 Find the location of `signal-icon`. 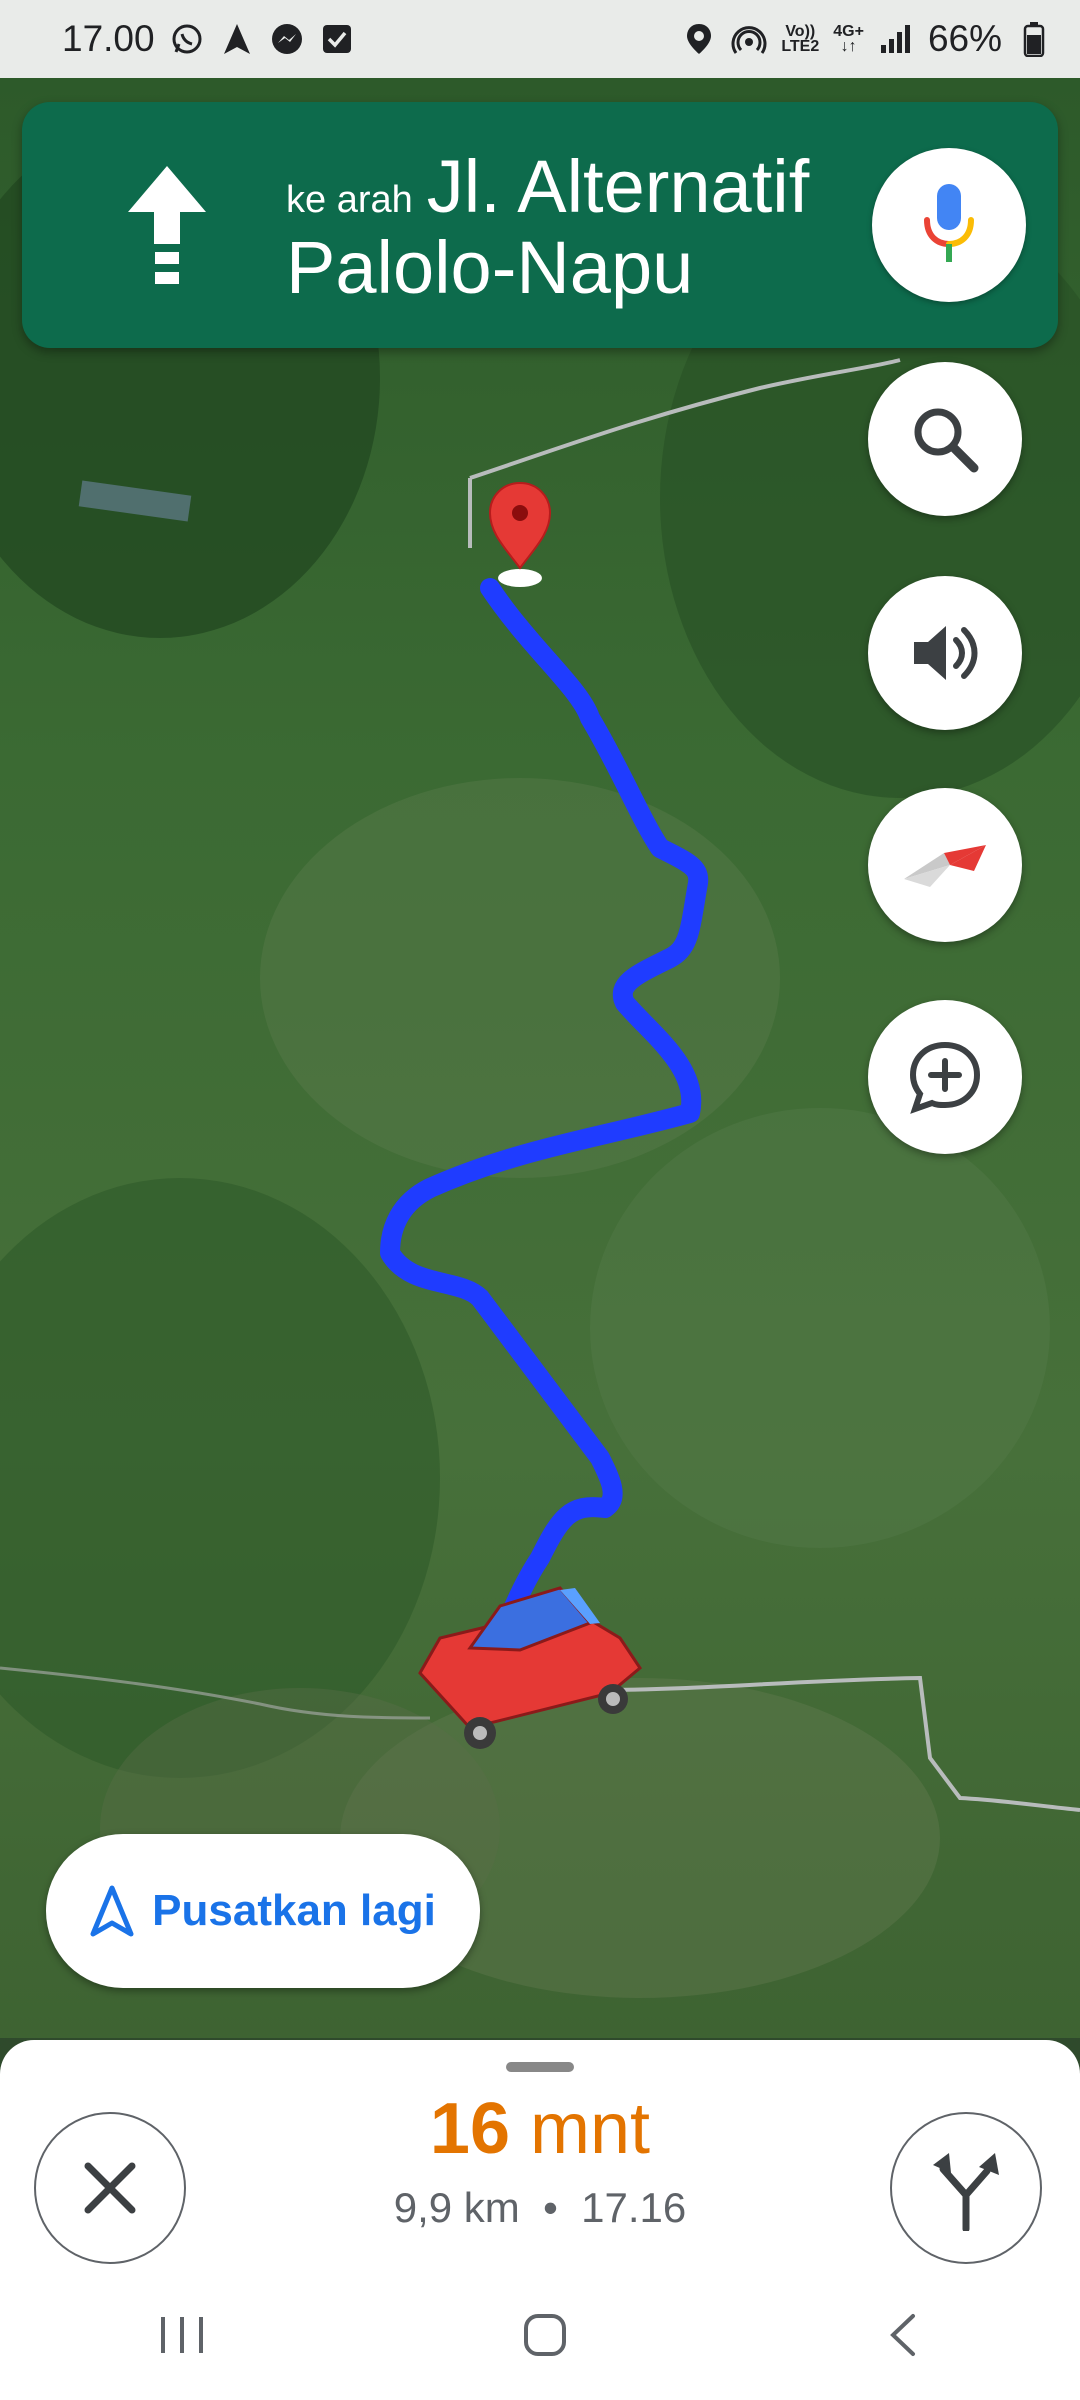

signal-icon is located at coordinates (896, 39).